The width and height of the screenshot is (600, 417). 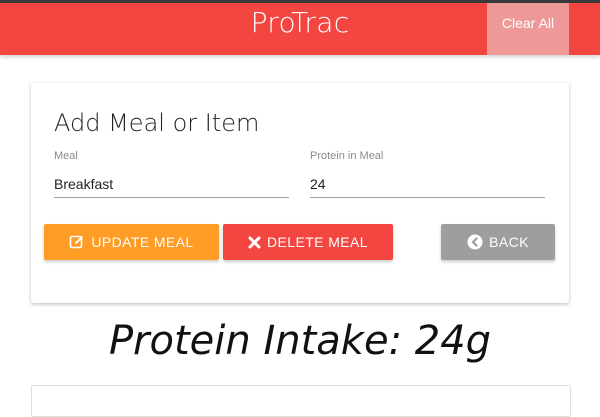 What do you see at coordinates (301, 401) in the screenshot?
I see `meal-list-card` at bounding box center [301, 401].